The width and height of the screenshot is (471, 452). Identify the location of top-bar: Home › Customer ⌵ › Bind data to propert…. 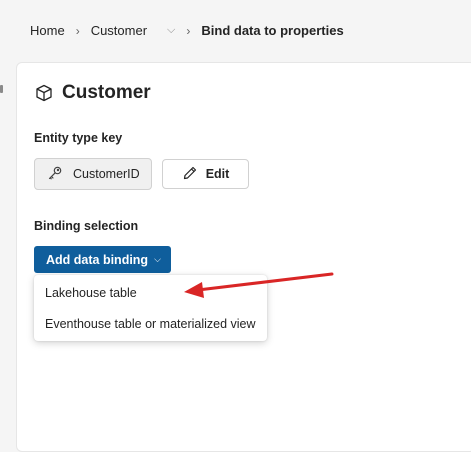
(235, 31).